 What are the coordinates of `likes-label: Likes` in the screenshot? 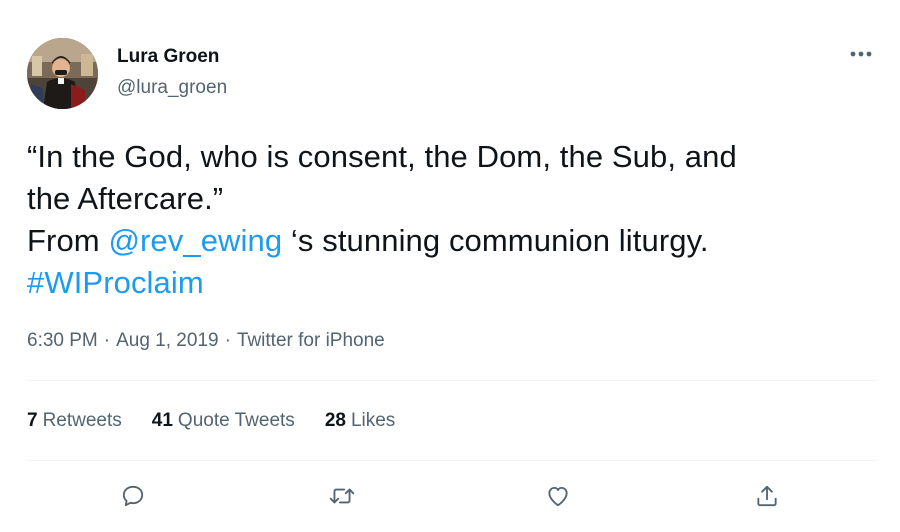 It's located at (373, 420).